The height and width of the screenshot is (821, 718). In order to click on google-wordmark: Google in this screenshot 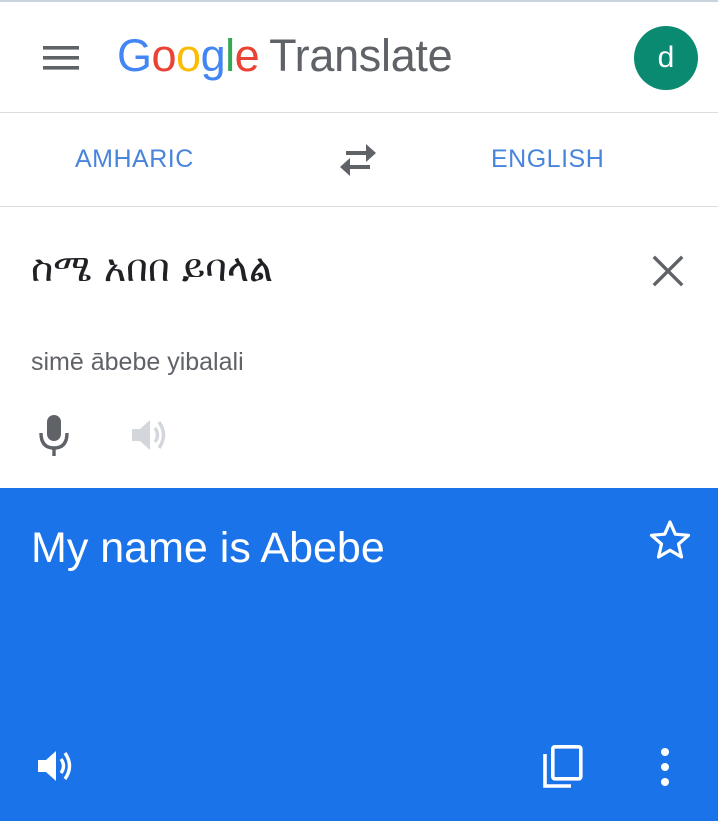, I will do `click(188, 56)`.